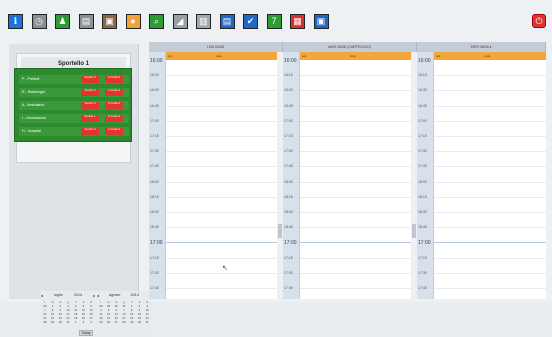 This screenshot has height=337, width=552. Describe the element at coordinates (101, 322) in the screenshot. I see `calendar-day: 25` at that location.